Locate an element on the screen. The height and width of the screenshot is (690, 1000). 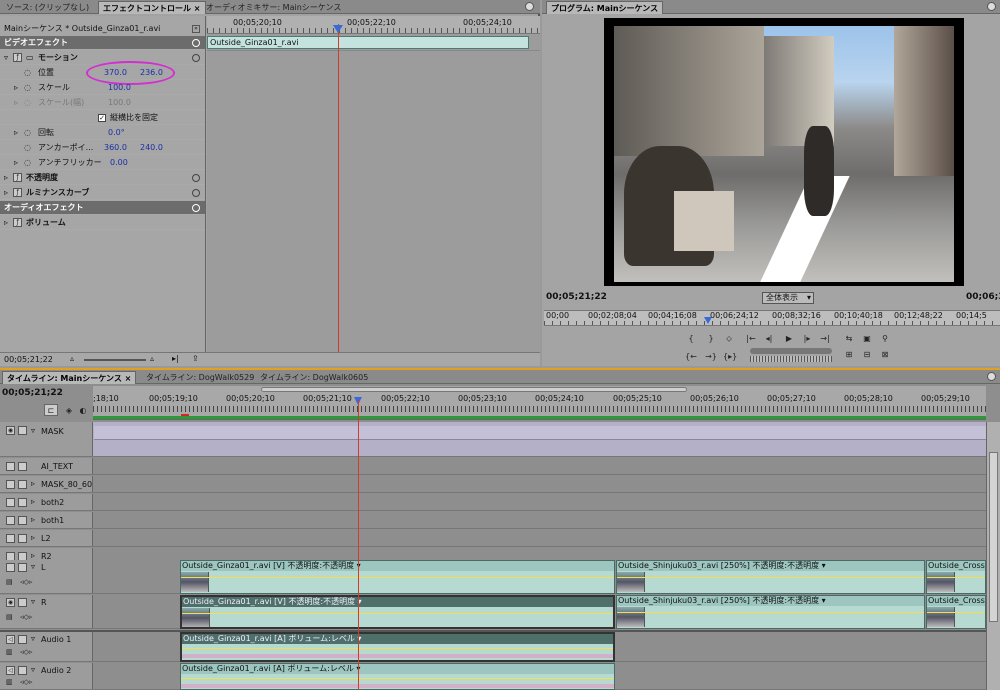
effect-row-volume: ▹ ƒ ボリューム is located at coordinates (102, 223).